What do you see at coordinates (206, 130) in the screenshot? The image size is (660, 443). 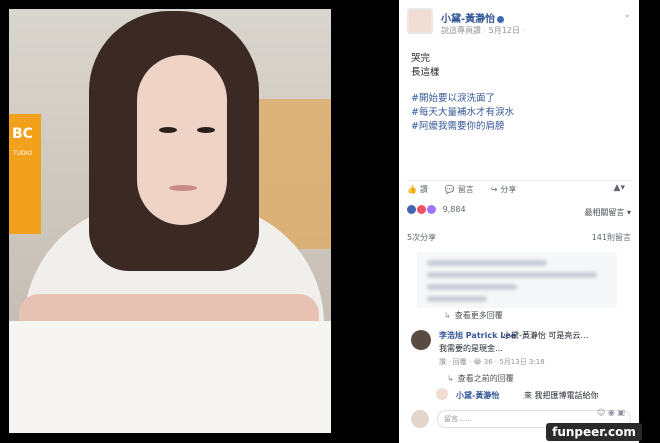 I see `right-eye` at bounding box center [206, 130].